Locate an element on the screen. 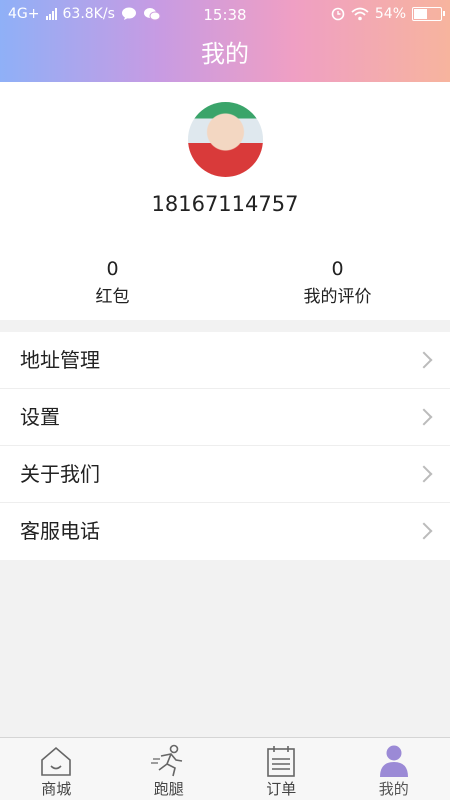 This screenshot has height=800, width=450. bottom-tab-bar: 商城 跑腿 订单 我的 is located at coordinates (225, 768).